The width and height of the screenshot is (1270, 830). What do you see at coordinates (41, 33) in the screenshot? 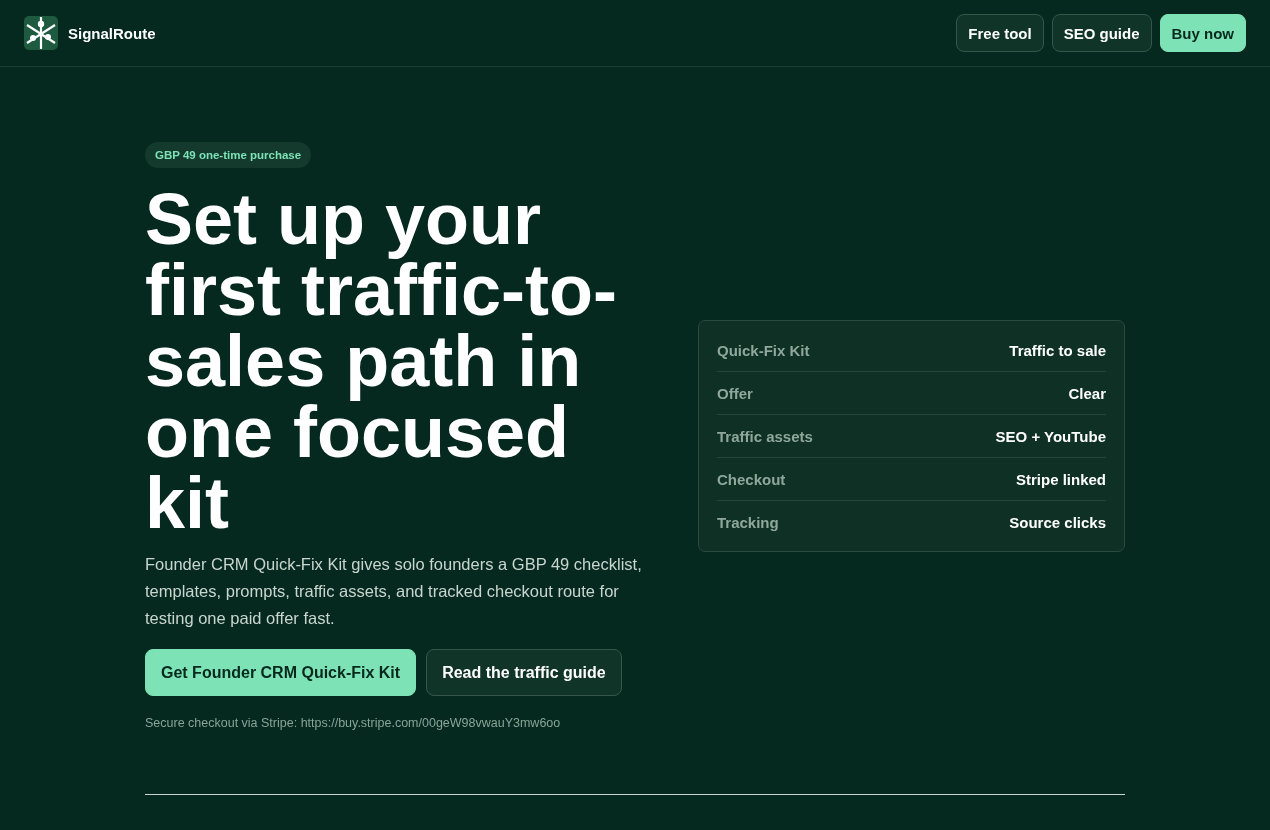
I see `logo-icon` at bounding box center [41, 33].